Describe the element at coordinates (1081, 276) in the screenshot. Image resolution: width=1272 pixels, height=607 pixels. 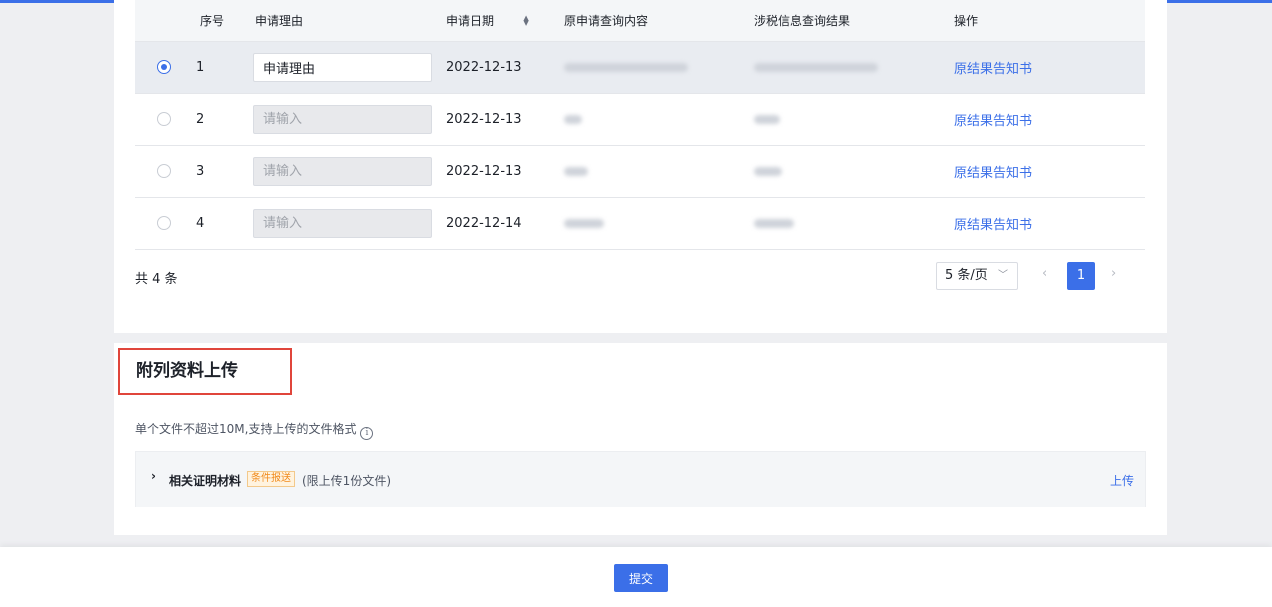
I see `page-number-current: 1` at that location.